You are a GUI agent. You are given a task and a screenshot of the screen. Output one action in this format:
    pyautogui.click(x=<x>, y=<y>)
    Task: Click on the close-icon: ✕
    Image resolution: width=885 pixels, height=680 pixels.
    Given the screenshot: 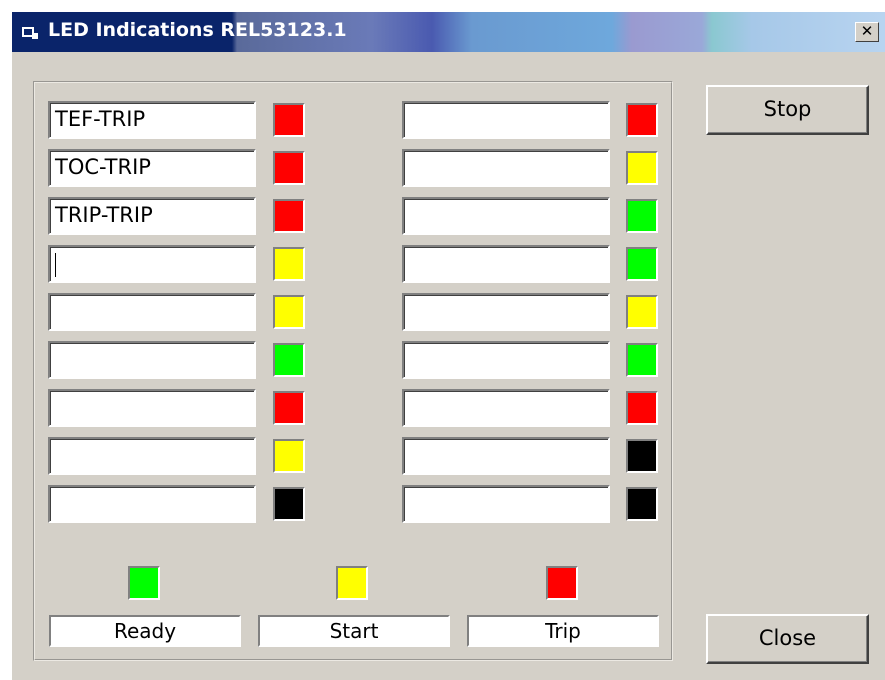 What is the action you would take?
    pyautogui.click(x=867, y=31)
    